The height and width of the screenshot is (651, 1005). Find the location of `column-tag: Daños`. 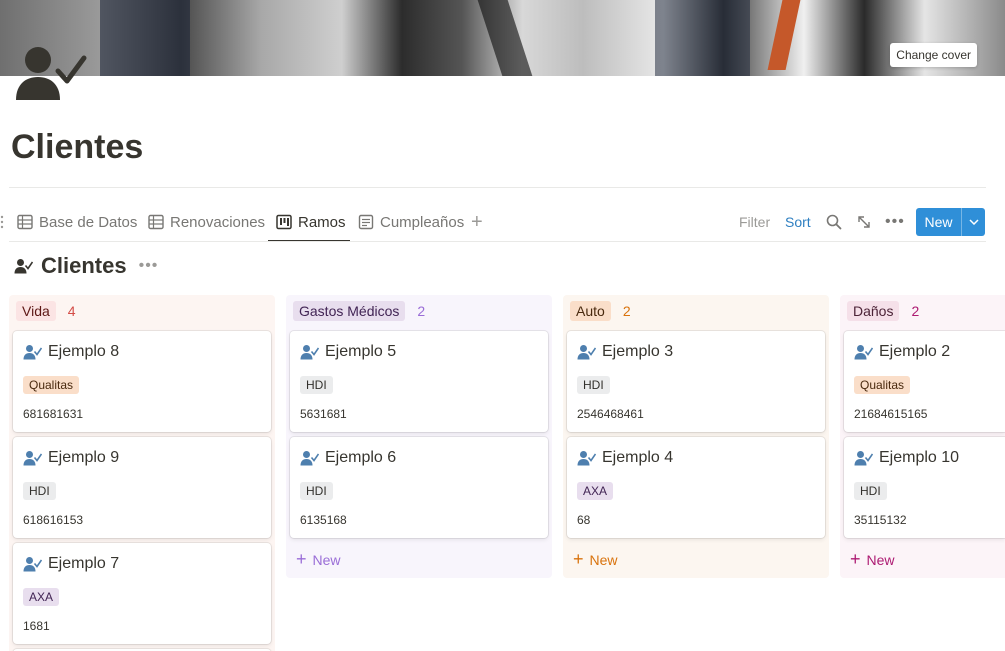

column-tag: Daños is located at coordinates (873, 311).